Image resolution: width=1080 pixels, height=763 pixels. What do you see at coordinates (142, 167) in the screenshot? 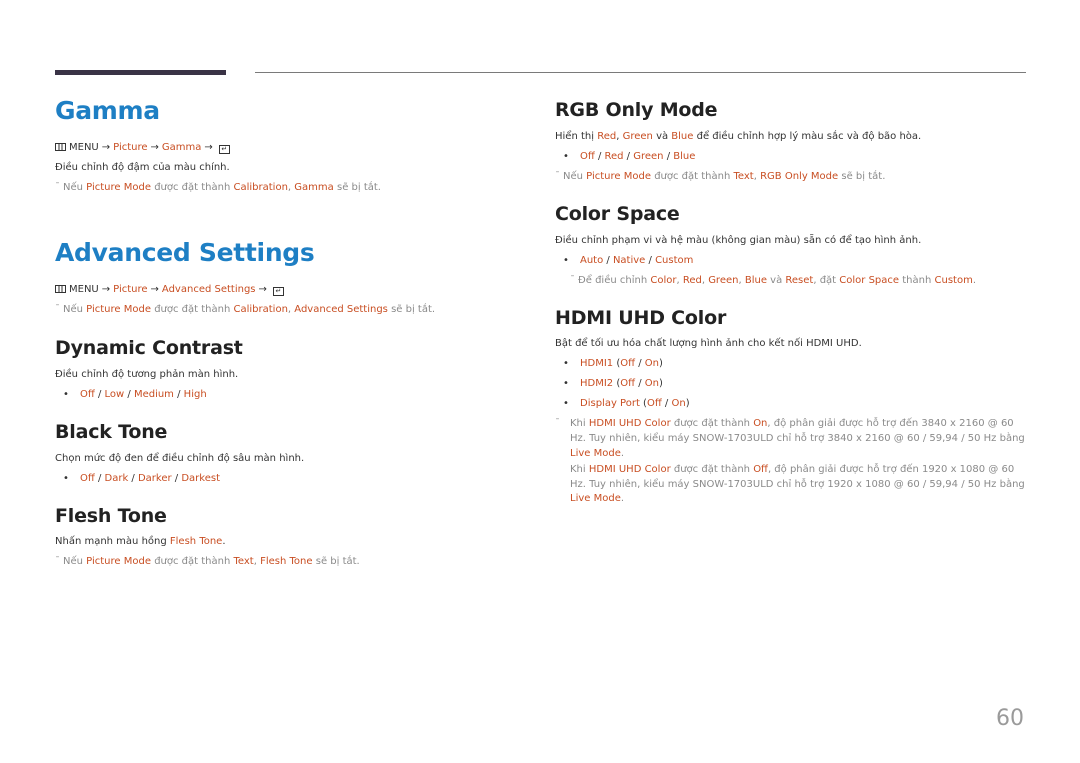
I see `gamma-description: Điều chỉnh độ đậm của màu chính.` at bounding box center [142, 167].